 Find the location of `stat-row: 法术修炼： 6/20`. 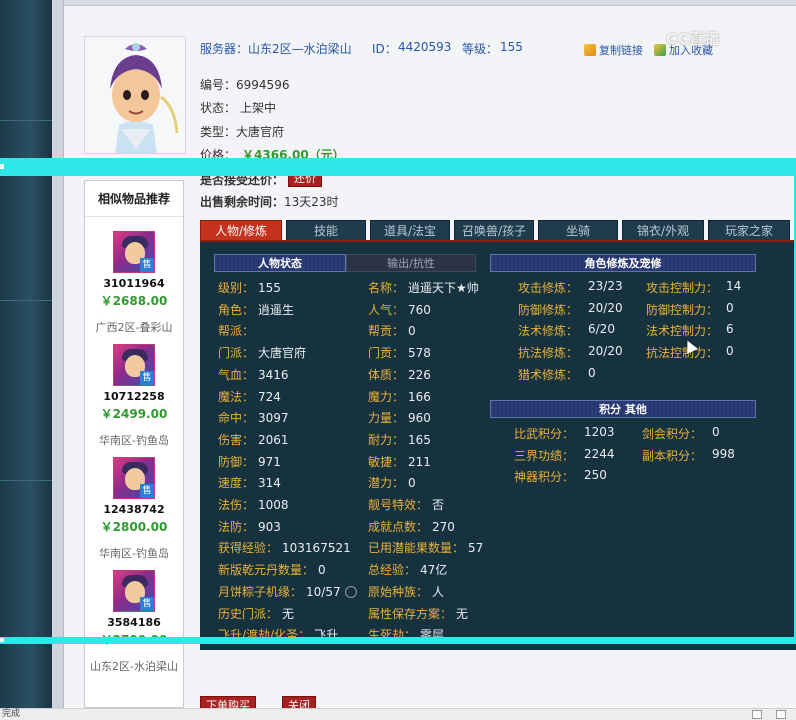

stat-row: 法术修炼： 6/20 is located at coordinates (566, 330).